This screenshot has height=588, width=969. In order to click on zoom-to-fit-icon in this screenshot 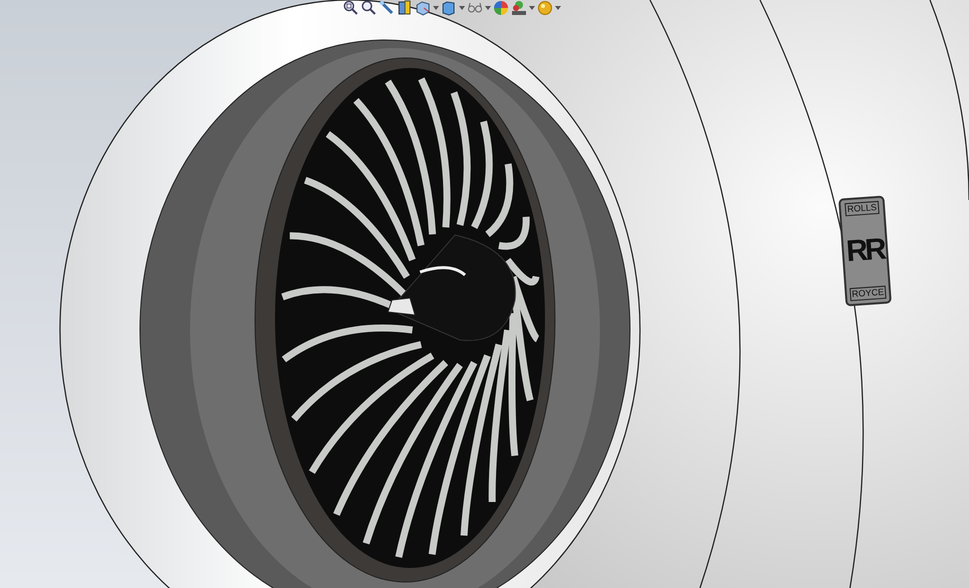, I will do `click(351, 8)`.